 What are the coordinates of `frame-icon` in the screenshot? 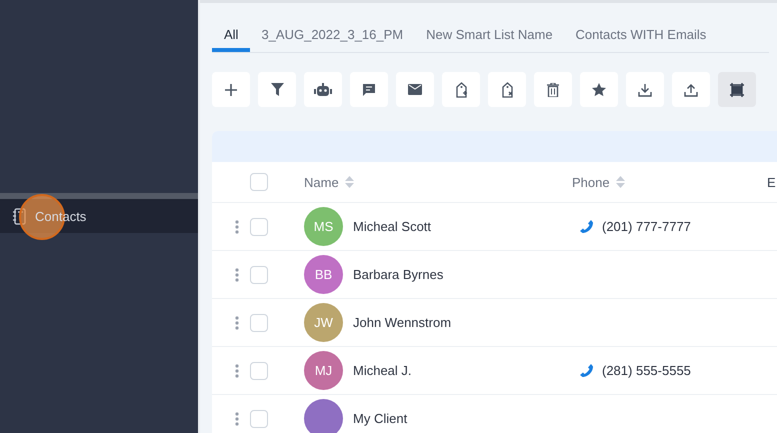 It's located at (737, 89).